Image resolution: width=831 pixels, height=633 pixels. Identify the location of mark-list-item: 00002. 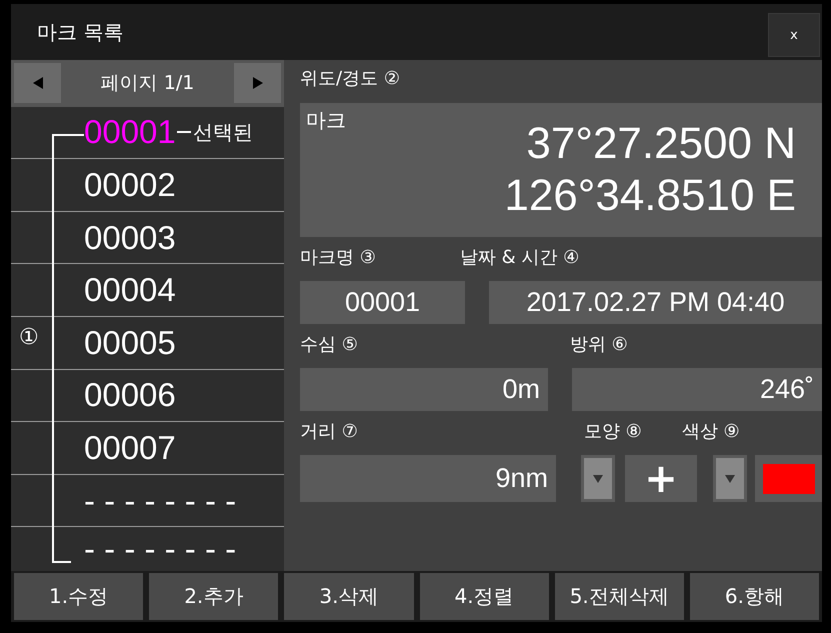
(130, 185).